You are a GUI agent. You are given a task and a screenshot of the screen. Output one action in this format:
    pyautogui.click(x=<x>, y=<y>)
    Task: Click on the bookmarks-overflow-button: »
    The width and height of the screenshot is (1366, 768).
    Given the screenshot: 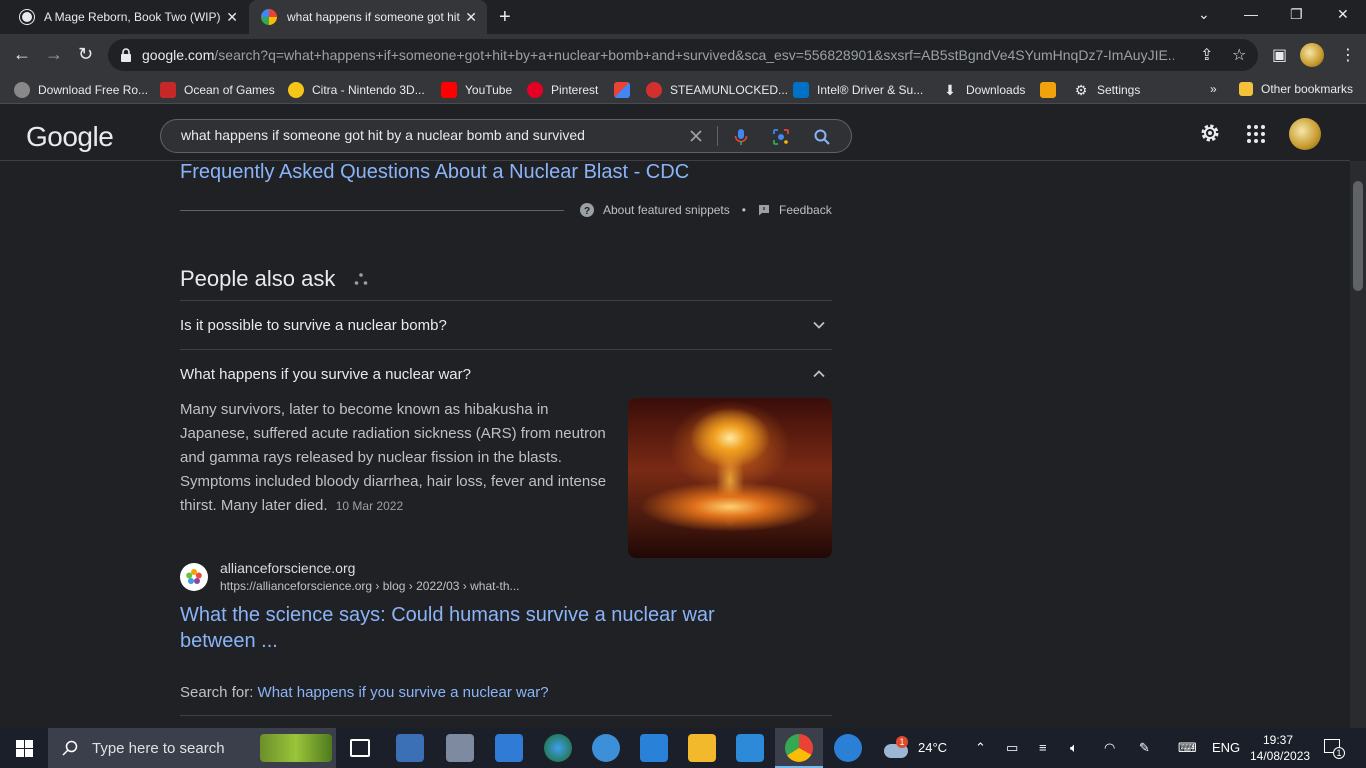 What is the action you would take?
    pyautogui.click(x=1213, y=89)
    